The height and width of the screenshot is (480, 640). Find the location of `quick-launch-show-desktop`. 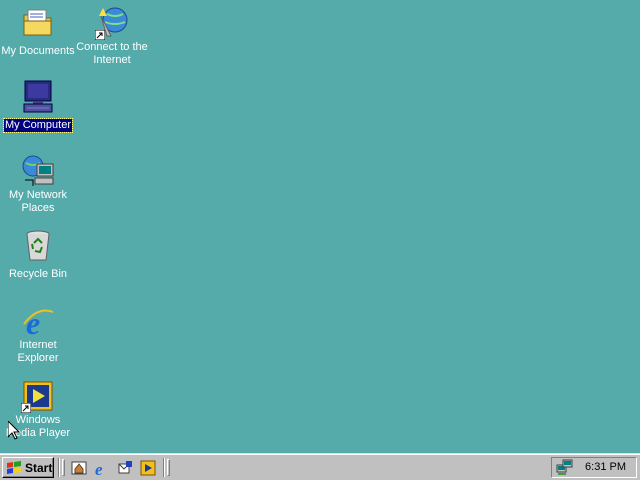

quick-launch-show-desktop is located at coordinates (79, 467).